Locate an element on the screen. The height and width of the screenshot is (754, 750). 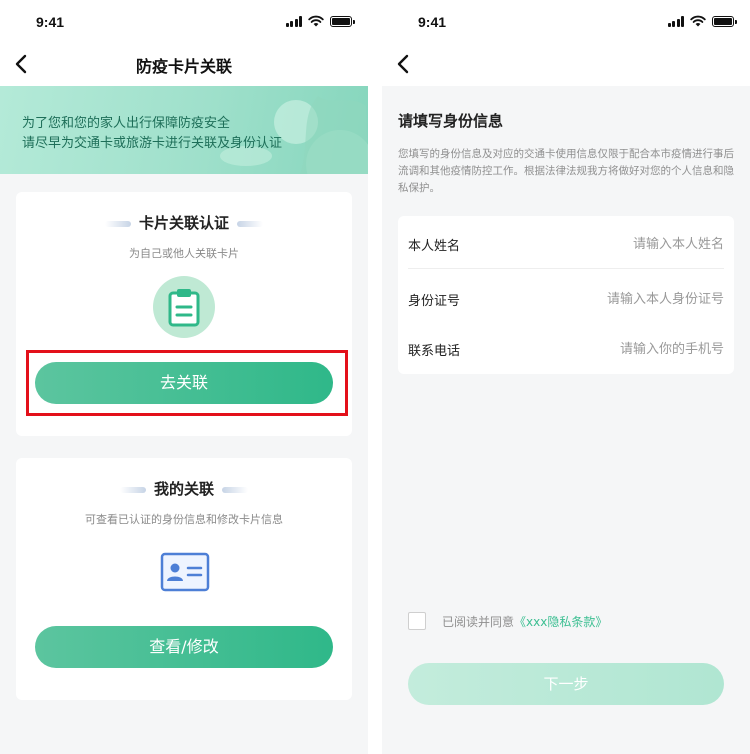
banner: 为了您和您的家人出行保障防疫安全 请尽早为交通卡或旅游卡进行关联及身份认证 is located at coordinates (184, 130).